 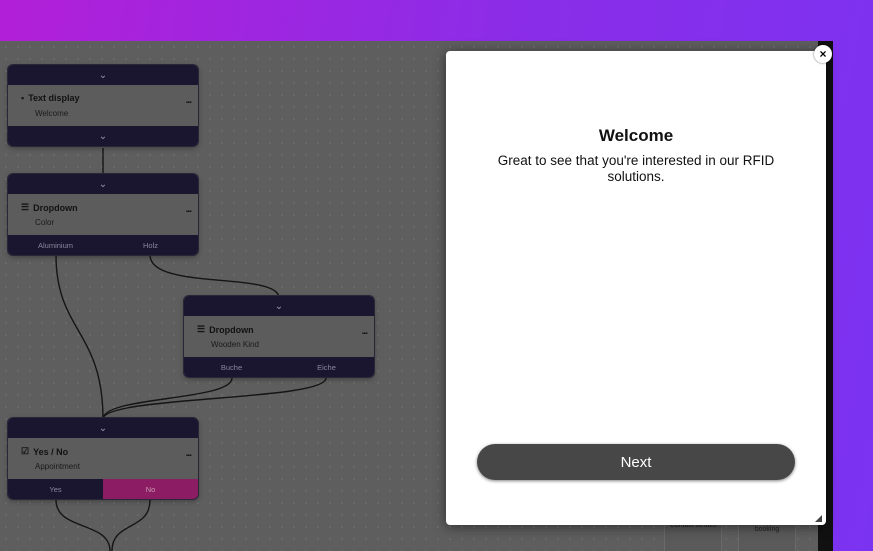 I want to click on option-holz: Holz, so click(x=150, y=245).